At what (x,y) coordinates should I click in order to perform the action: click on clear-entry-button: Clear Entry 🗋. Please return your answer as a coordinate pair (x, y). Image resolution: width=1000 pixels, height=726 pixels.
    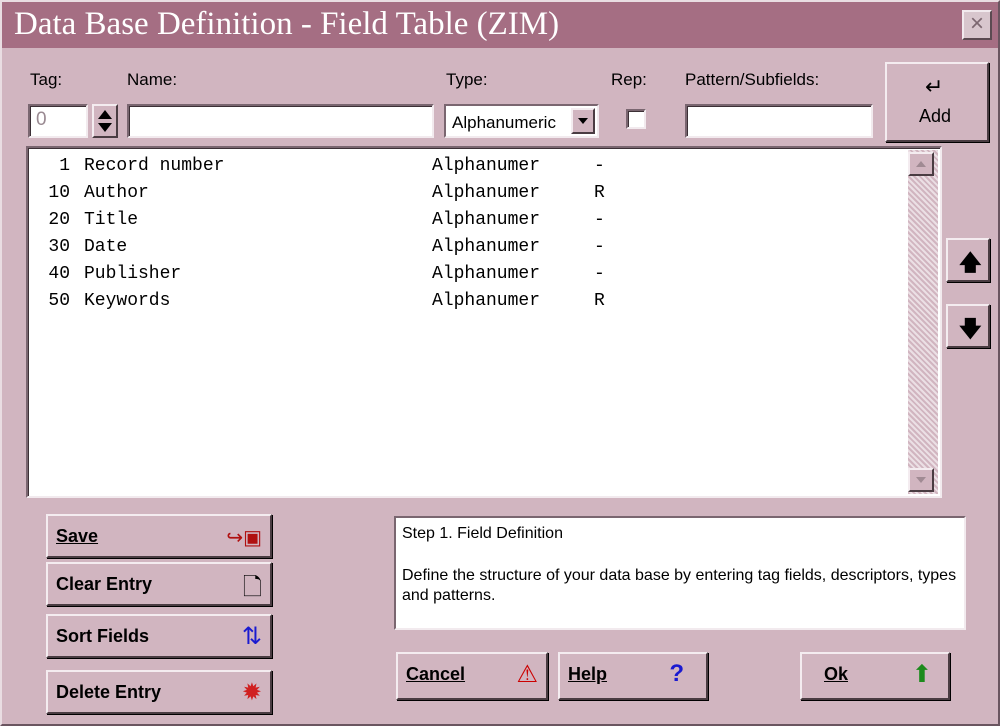
    Looking at the image, I should click on (159, 584).